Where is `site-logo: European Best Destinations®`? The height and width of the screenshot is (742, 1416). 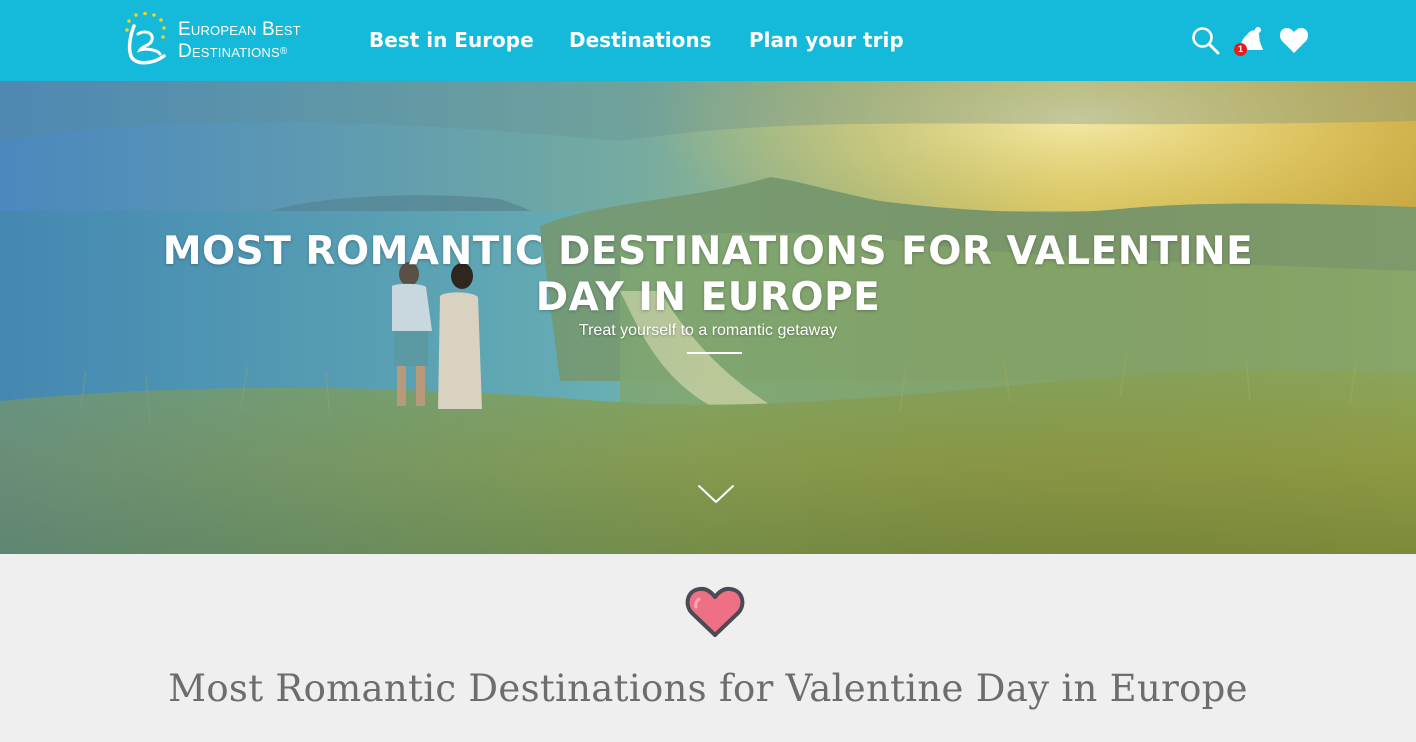
site-logo: European Best Destinations® is located at coordinates (229, 41).